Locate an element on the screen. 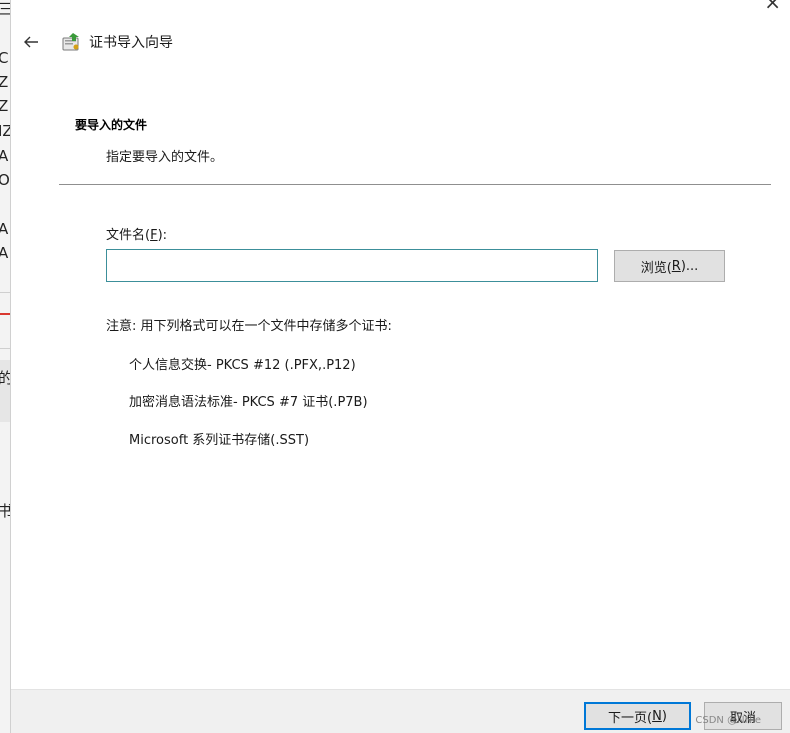 This screenshot has height=733, width=790. file-name-accelerator: F is located at coordinates (154, 235).